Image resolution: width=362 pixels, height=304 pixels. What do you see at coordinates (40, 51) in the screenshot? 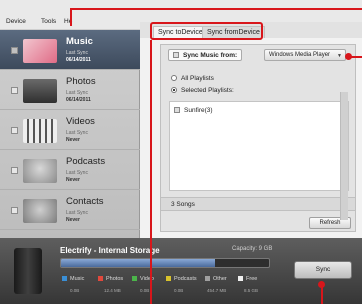
I see `music-thumb-icon` at bounding box center [40, 51].